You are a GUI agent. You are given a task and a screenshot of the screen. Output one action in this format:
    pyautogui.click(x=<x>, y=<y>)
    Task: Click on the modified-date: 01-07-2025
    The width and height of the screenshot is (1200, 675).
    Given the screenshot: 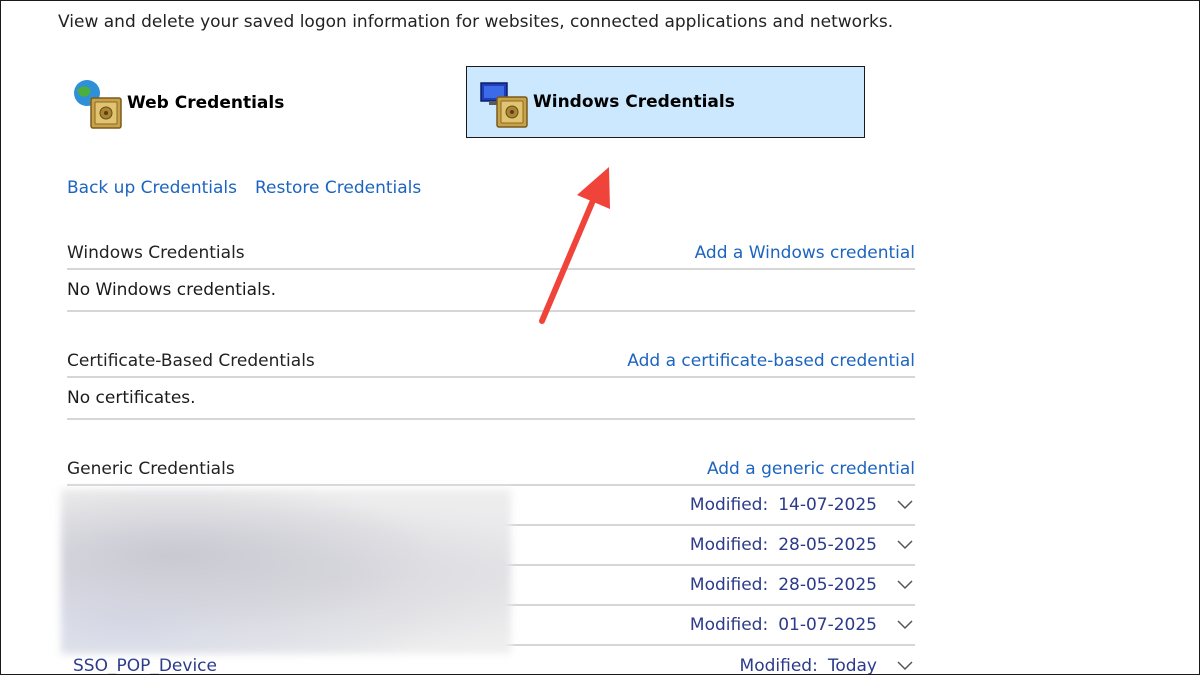 What is the action you would take?
    pyautogui.click(x=827, y=625)
    